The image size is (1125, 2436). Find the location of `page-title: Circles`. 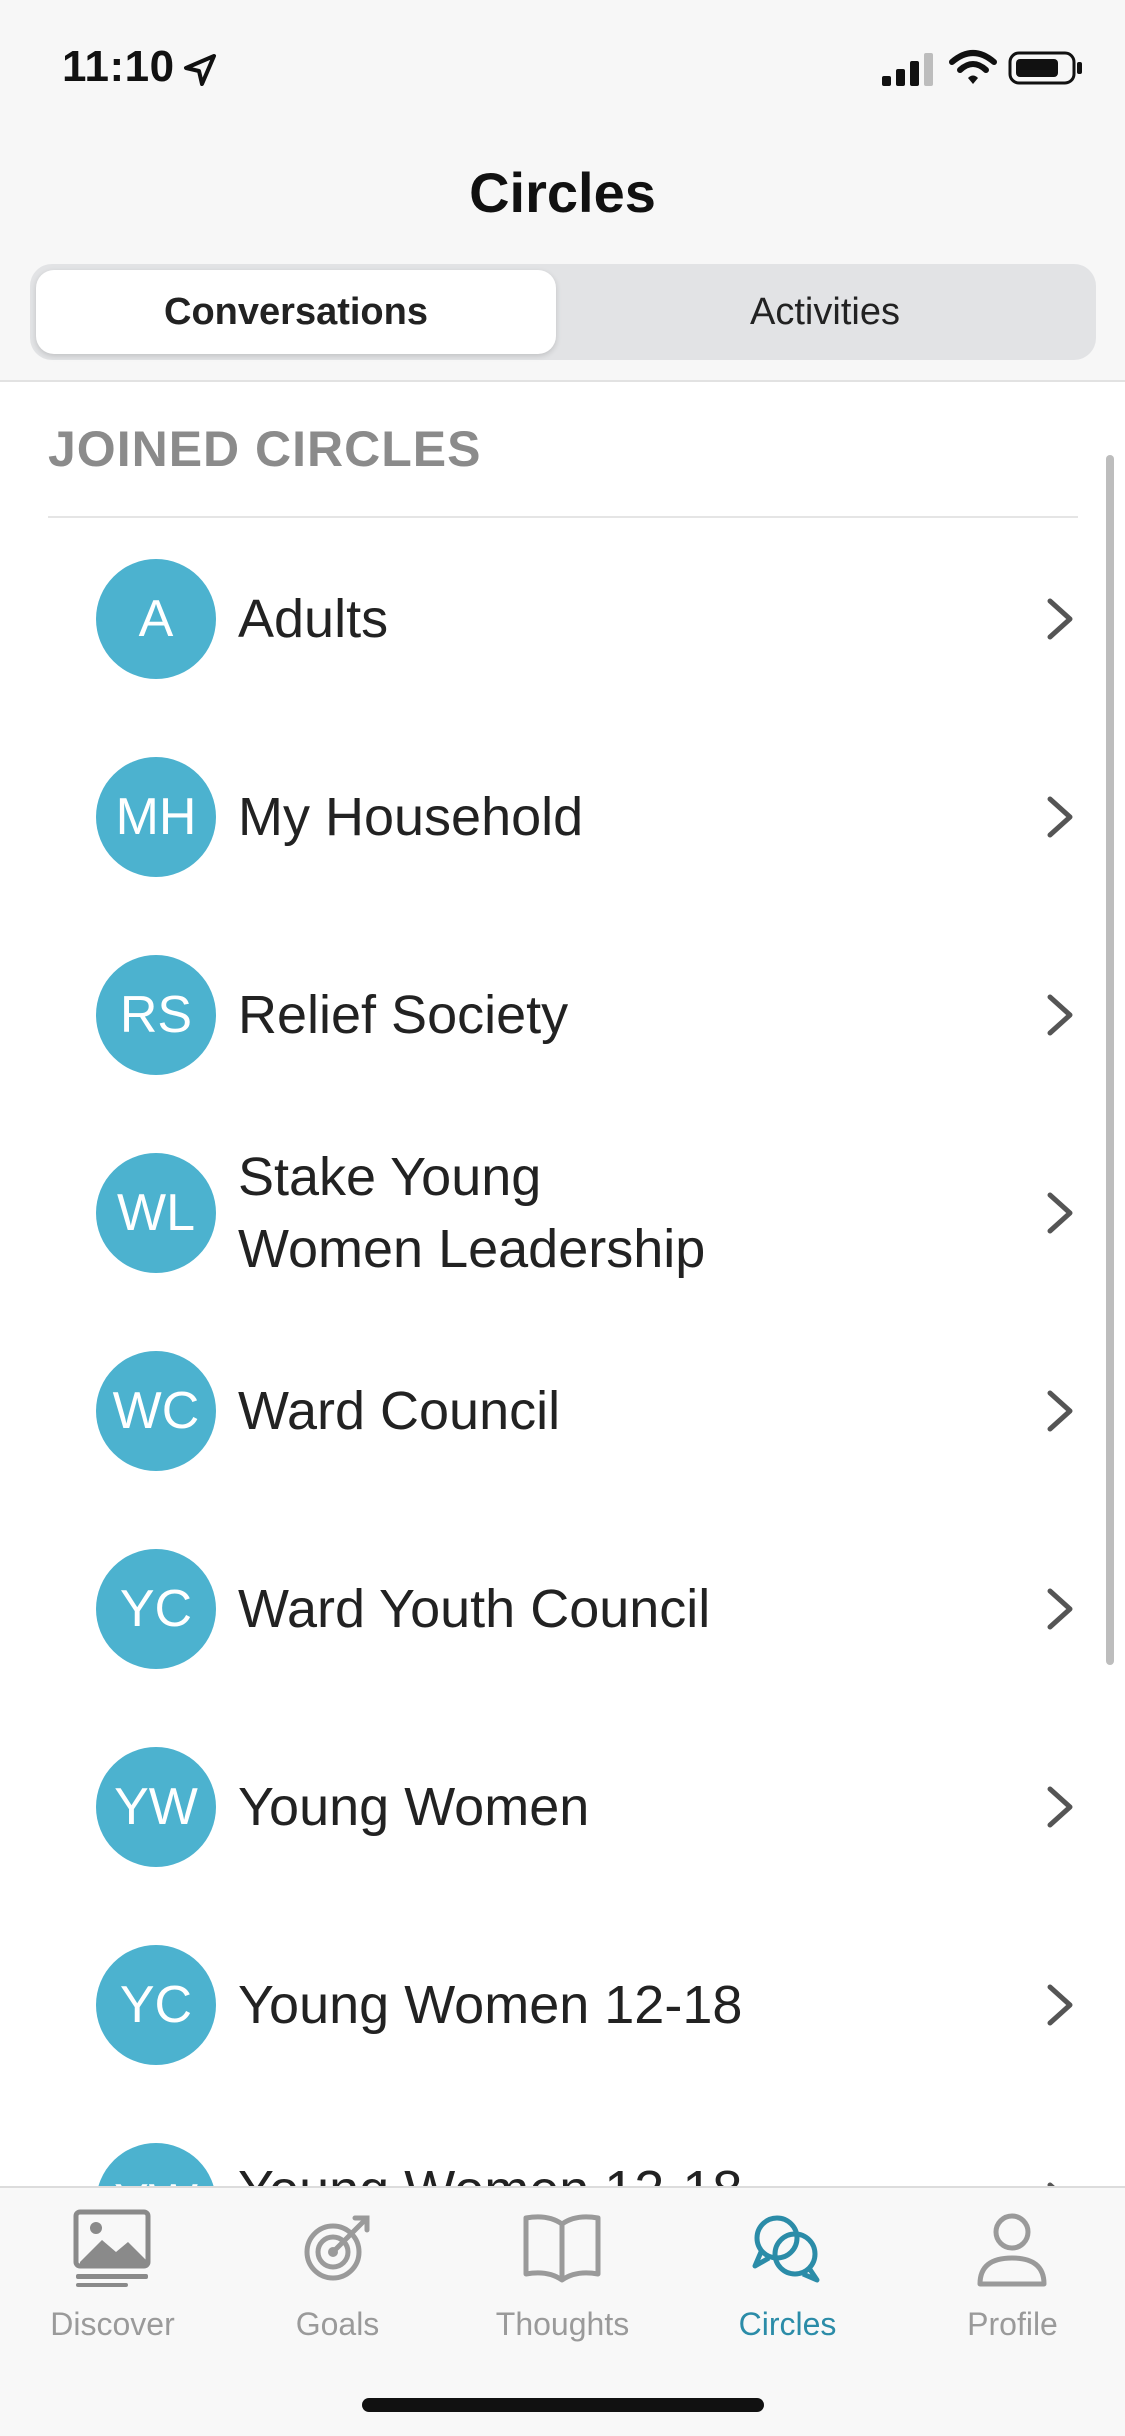

page-title: Circles is located at coordinates (562, 192).